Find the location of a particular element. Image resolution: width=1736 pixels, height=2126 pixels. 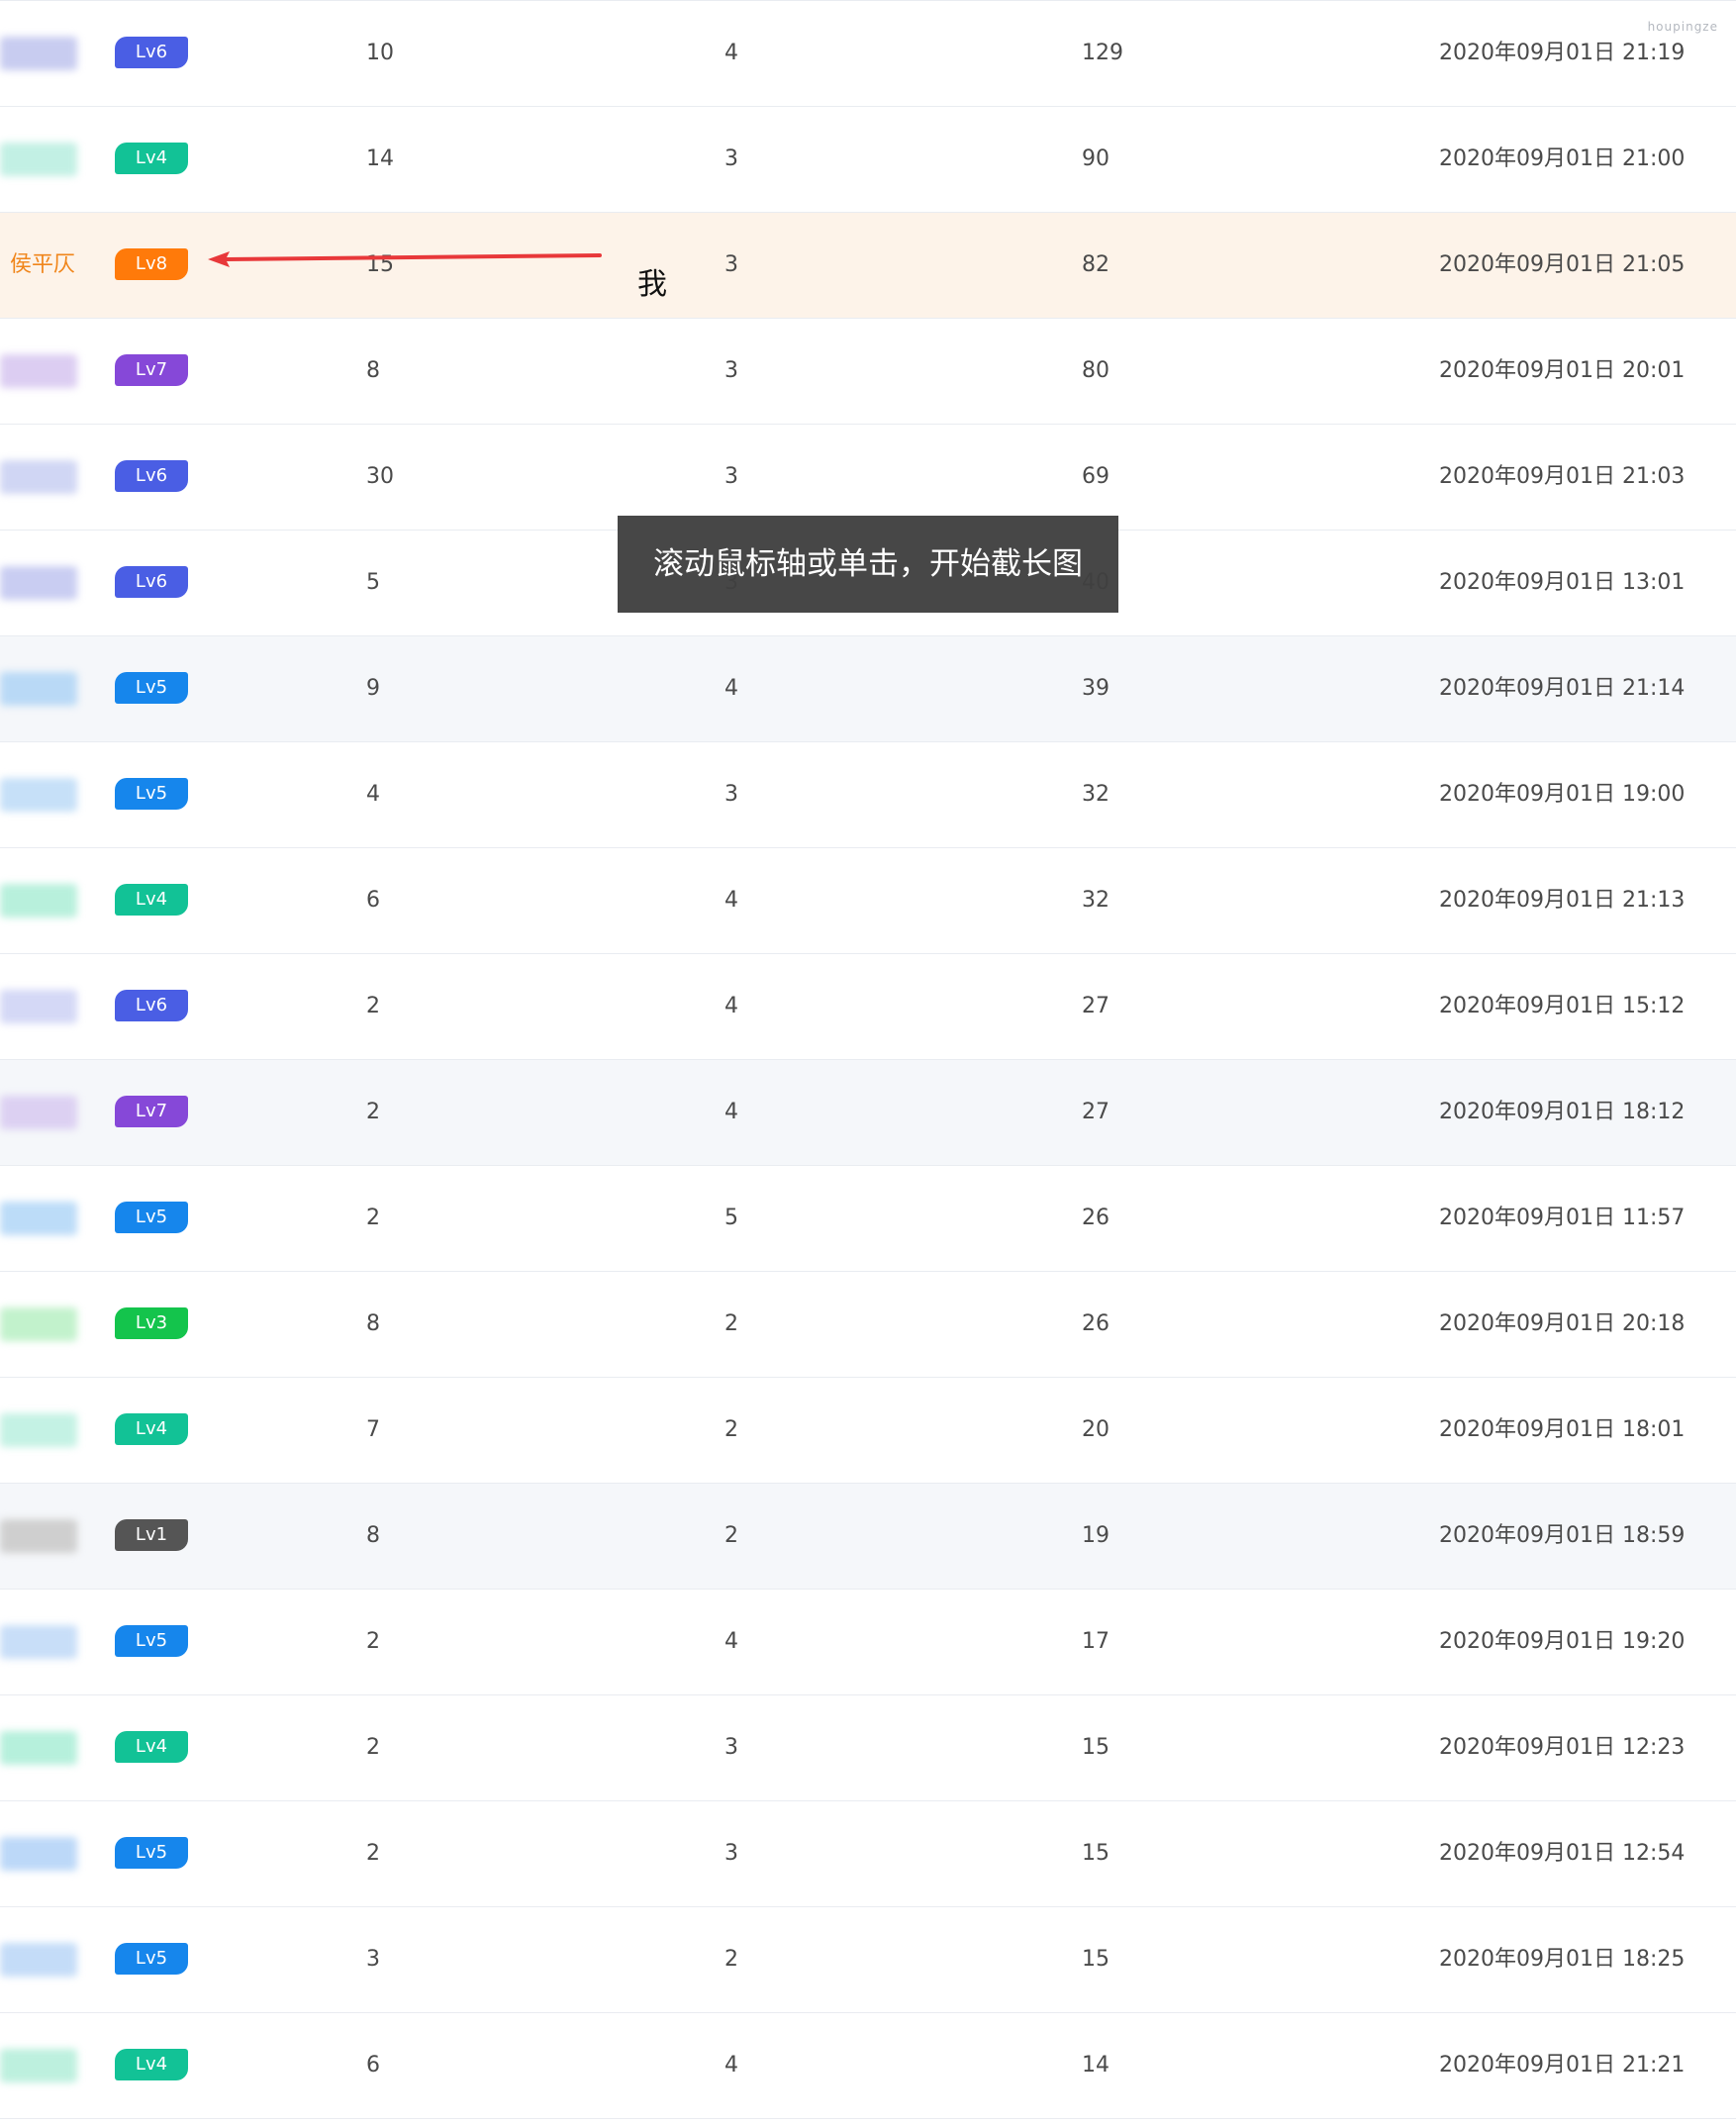

score-cell: 39 is located at coordinates (1095, 688).